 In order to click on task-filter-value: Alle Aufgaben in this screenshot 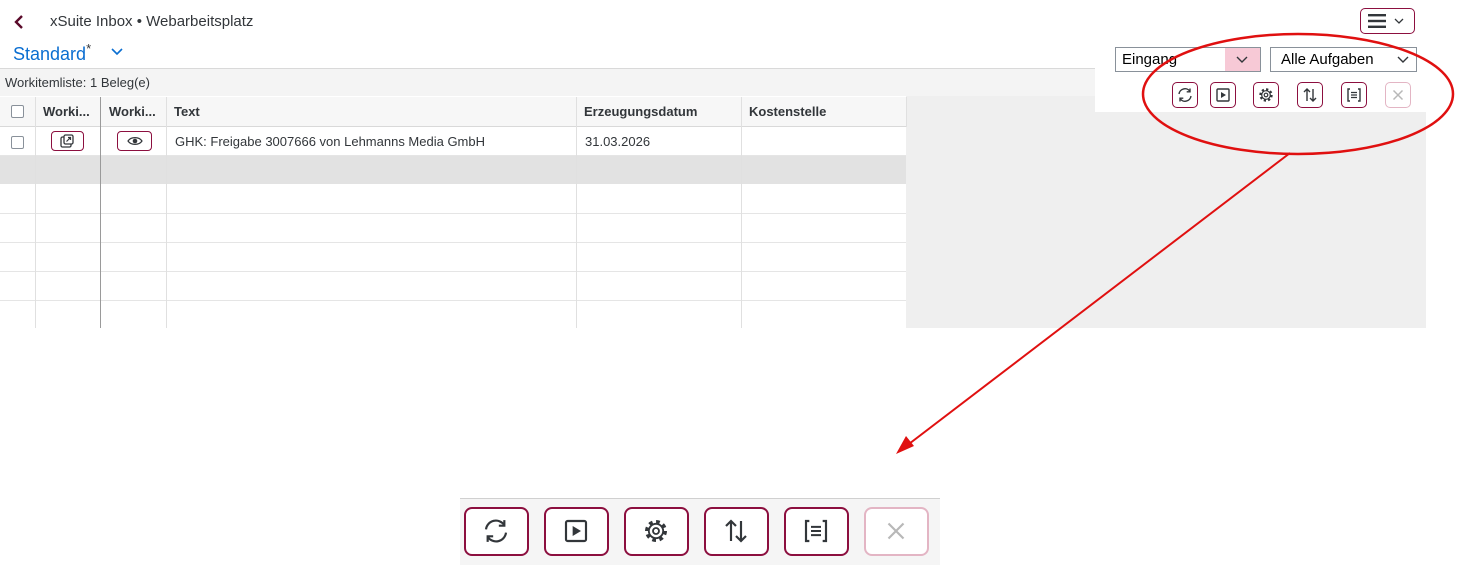, I will do `click(1327, 59)`.